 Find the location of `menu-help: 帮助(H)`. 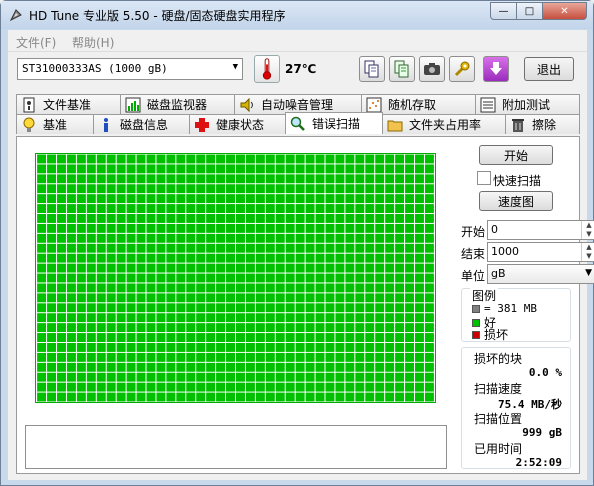

menu-help: 帮助(H) is located at coordinates (93, 42).